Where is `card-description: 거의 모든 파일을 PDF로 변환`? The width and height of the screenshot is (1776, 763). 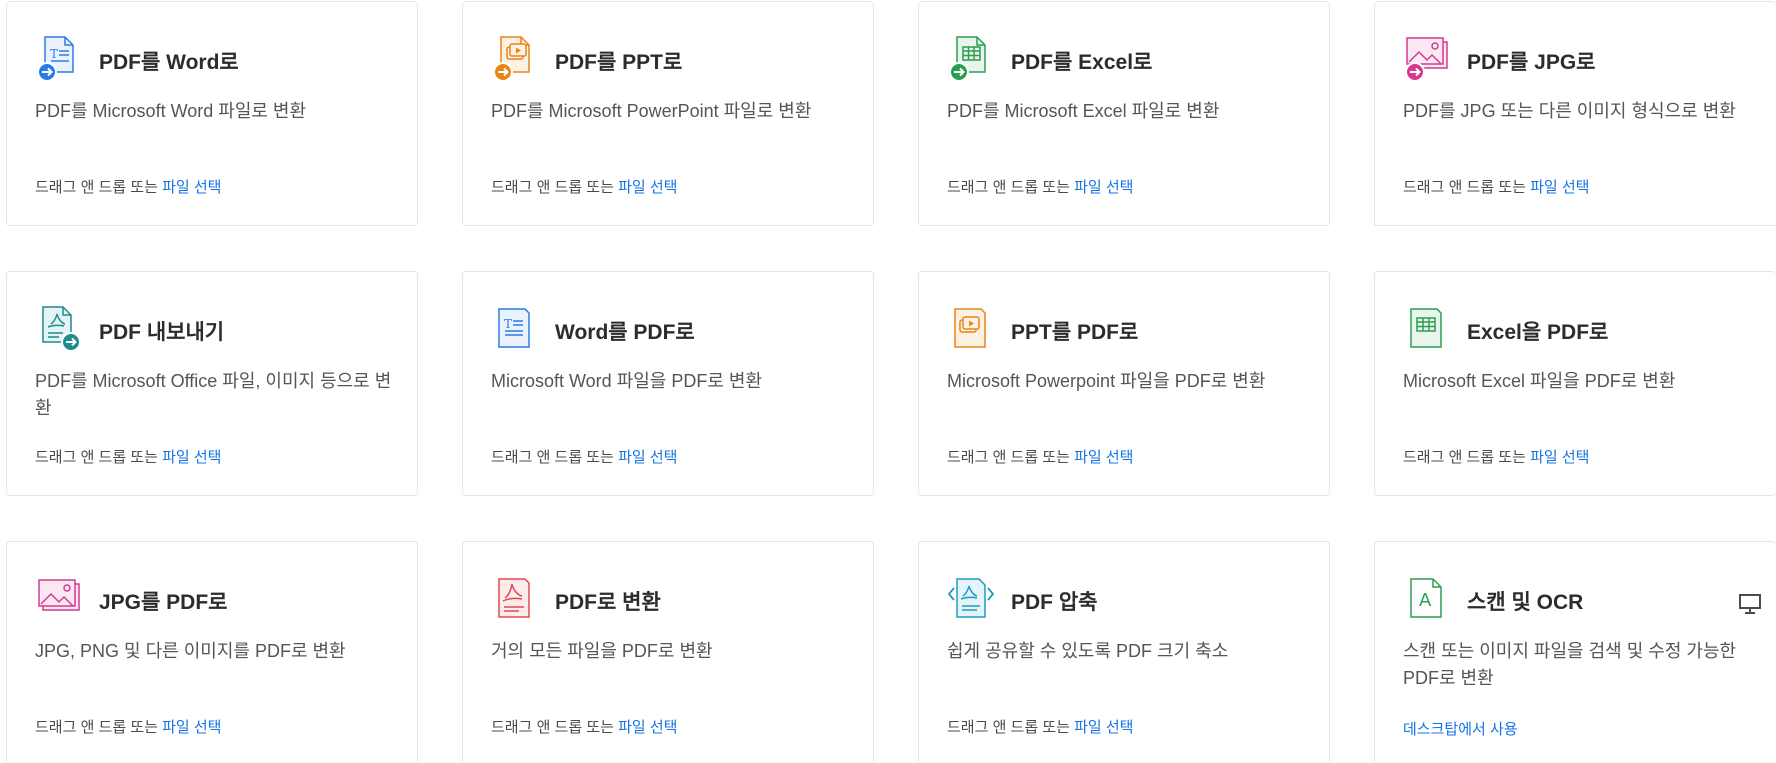 card-description: 거의 모든 파일을 PDF로 변환 is located at coordinates (602, 651).